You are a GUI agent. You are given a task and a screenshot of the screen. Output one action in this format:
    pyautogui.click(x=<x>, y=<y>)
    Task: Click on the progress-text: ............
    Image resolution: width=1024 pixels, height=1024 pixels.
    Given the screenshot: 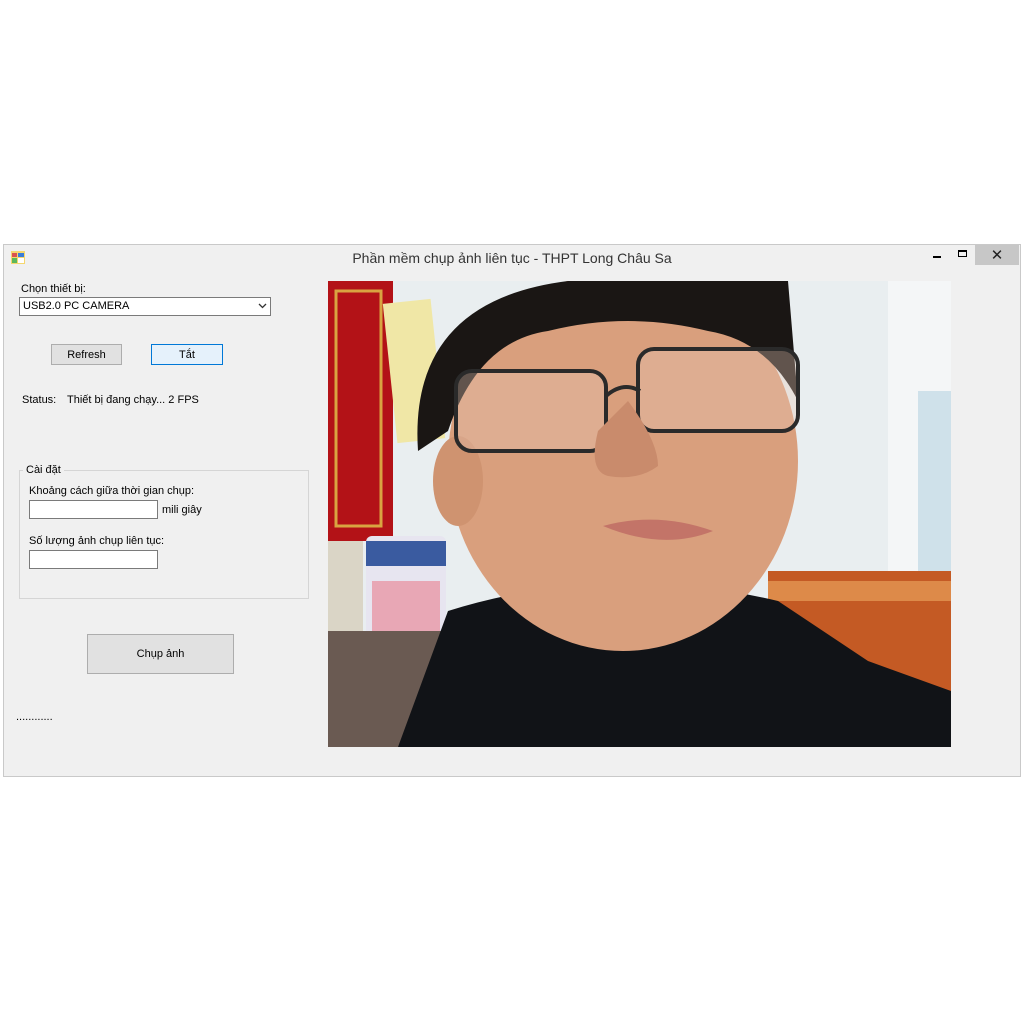 What is the action you would take?
    pyautogui.click(x=34, y=717)
    